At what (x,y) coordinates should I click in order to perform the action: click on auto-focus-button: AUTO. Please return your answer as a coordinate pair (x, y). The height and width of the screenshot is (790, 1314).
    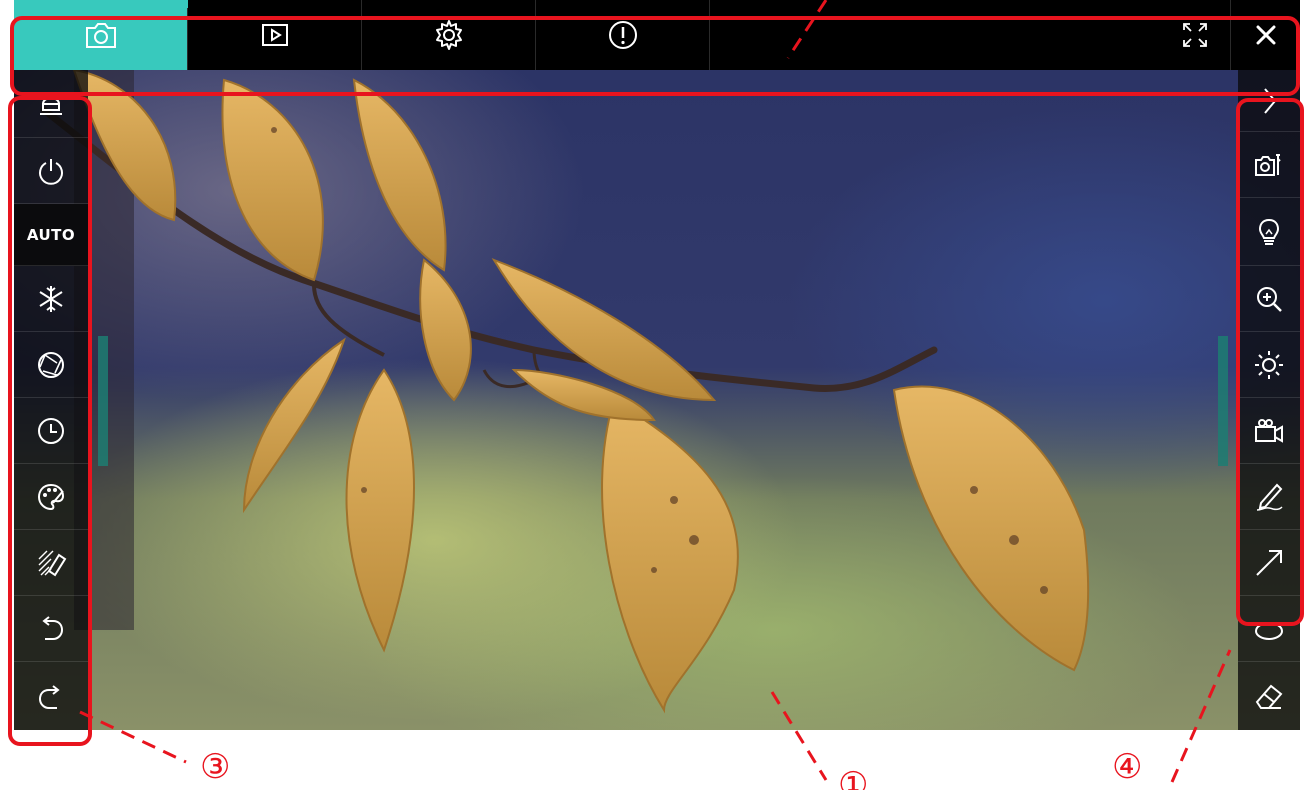
    Looking at the image, I should click on (51, 235).